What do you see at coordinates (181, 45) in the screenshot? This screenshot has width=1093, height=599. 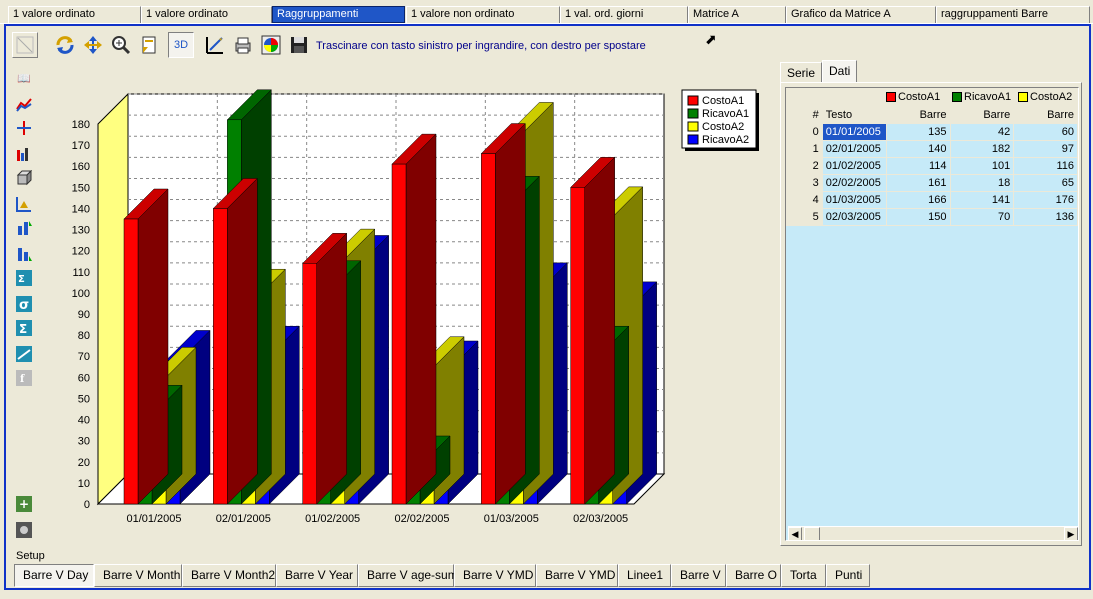 I see `3d-toggle-button: 3D` at bounding box center [181, 45].